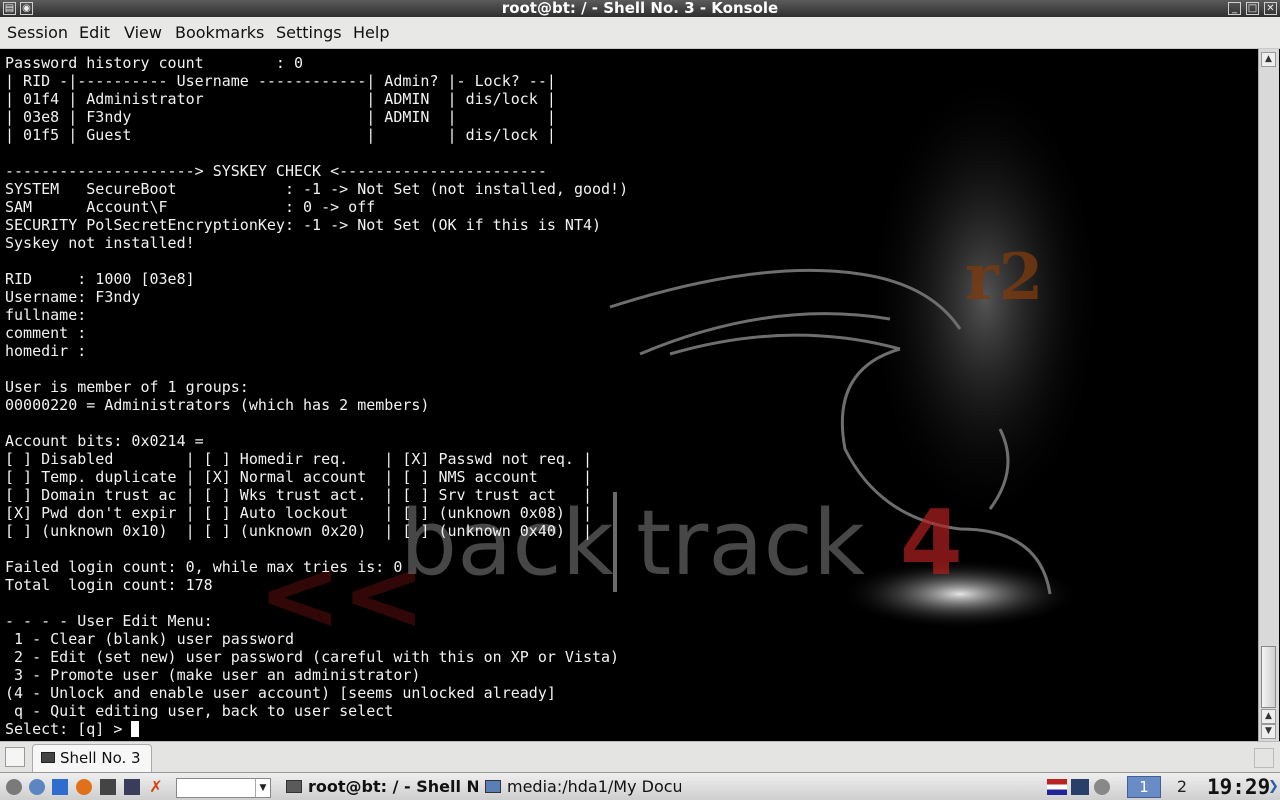  Describe the element at coordinates (309, 32) in the screenshot. I see `menu-settings: Settings` at that location.